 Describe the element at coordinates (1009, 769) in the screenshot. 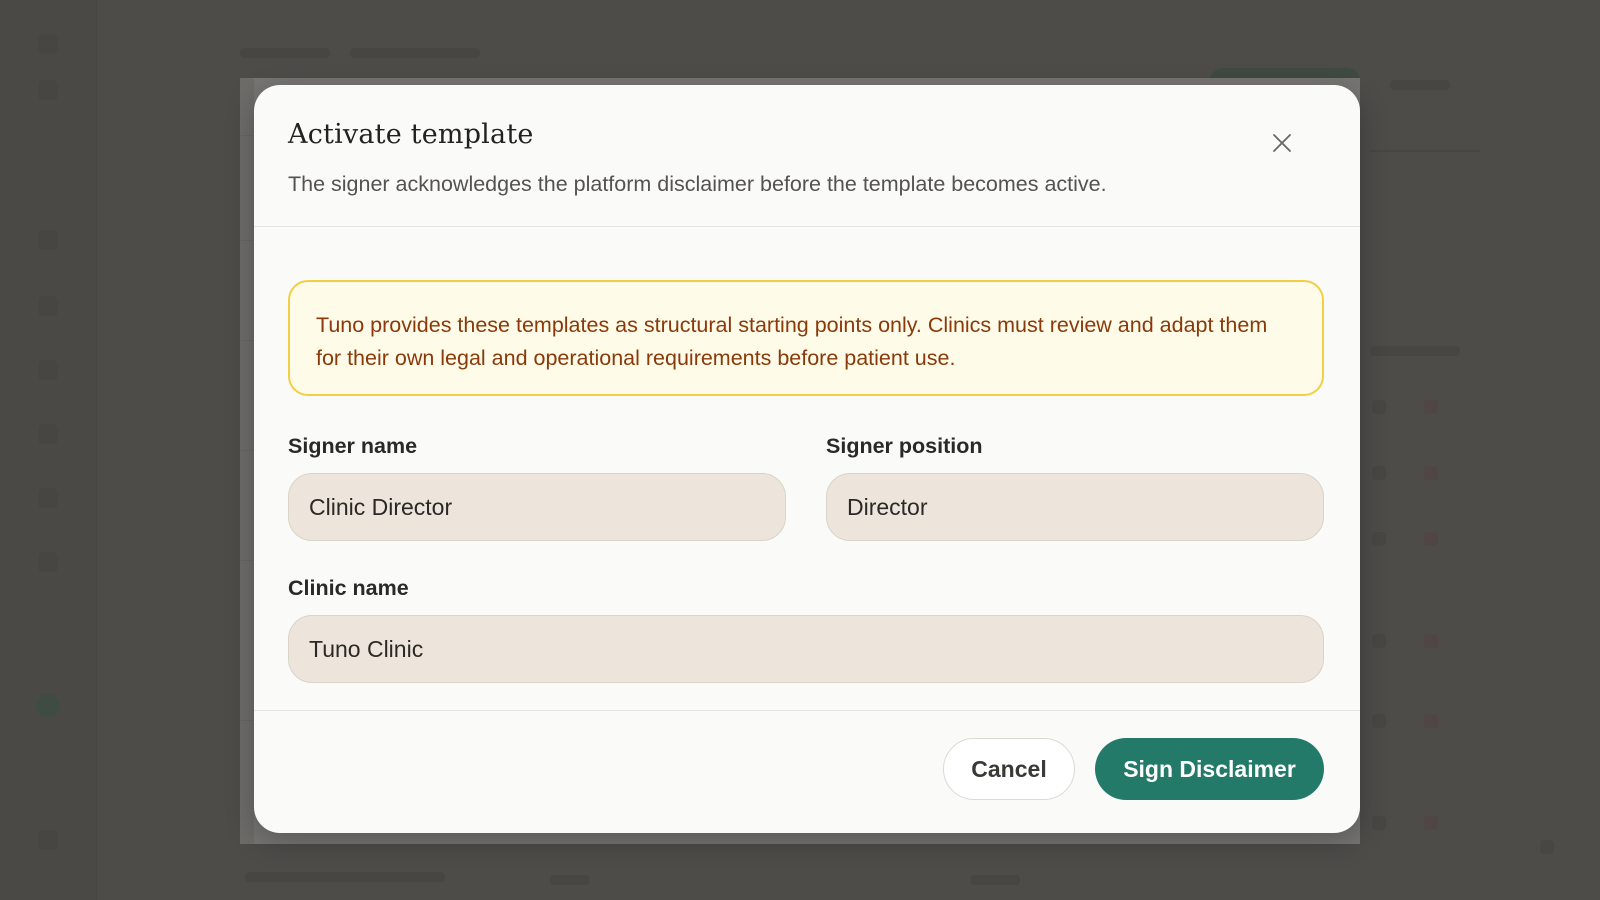

I see `cancel-button: Cancel` at that location.